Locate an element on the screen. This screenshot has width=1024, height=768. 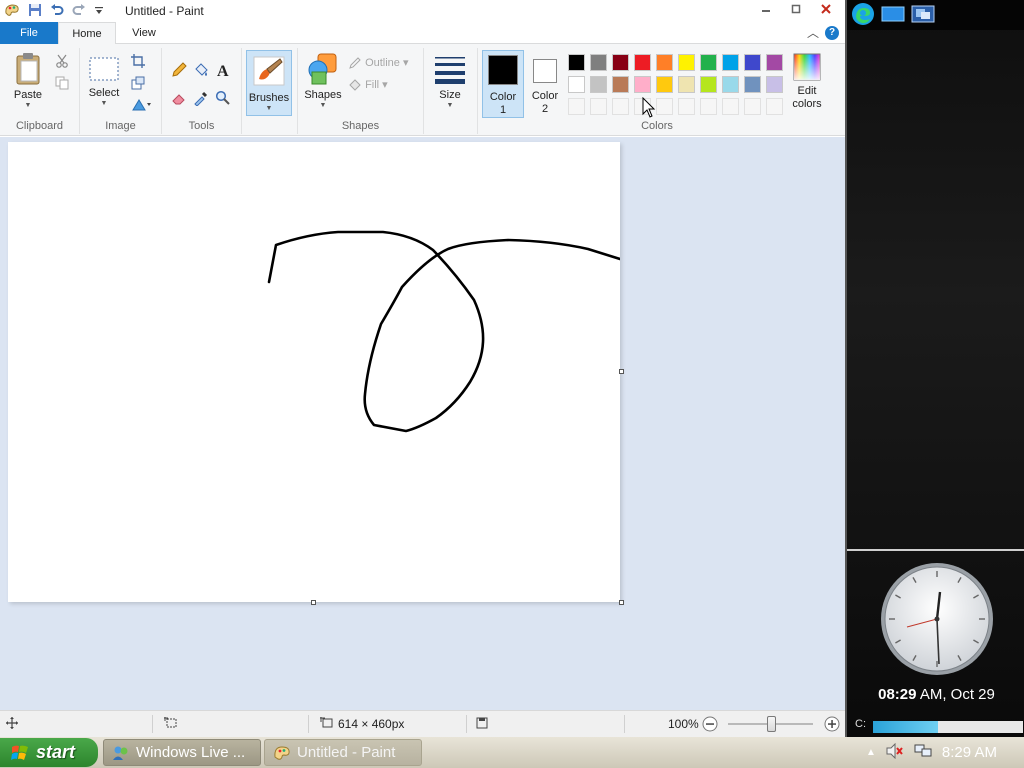
eraser-button is located at coordinates (179, 99).